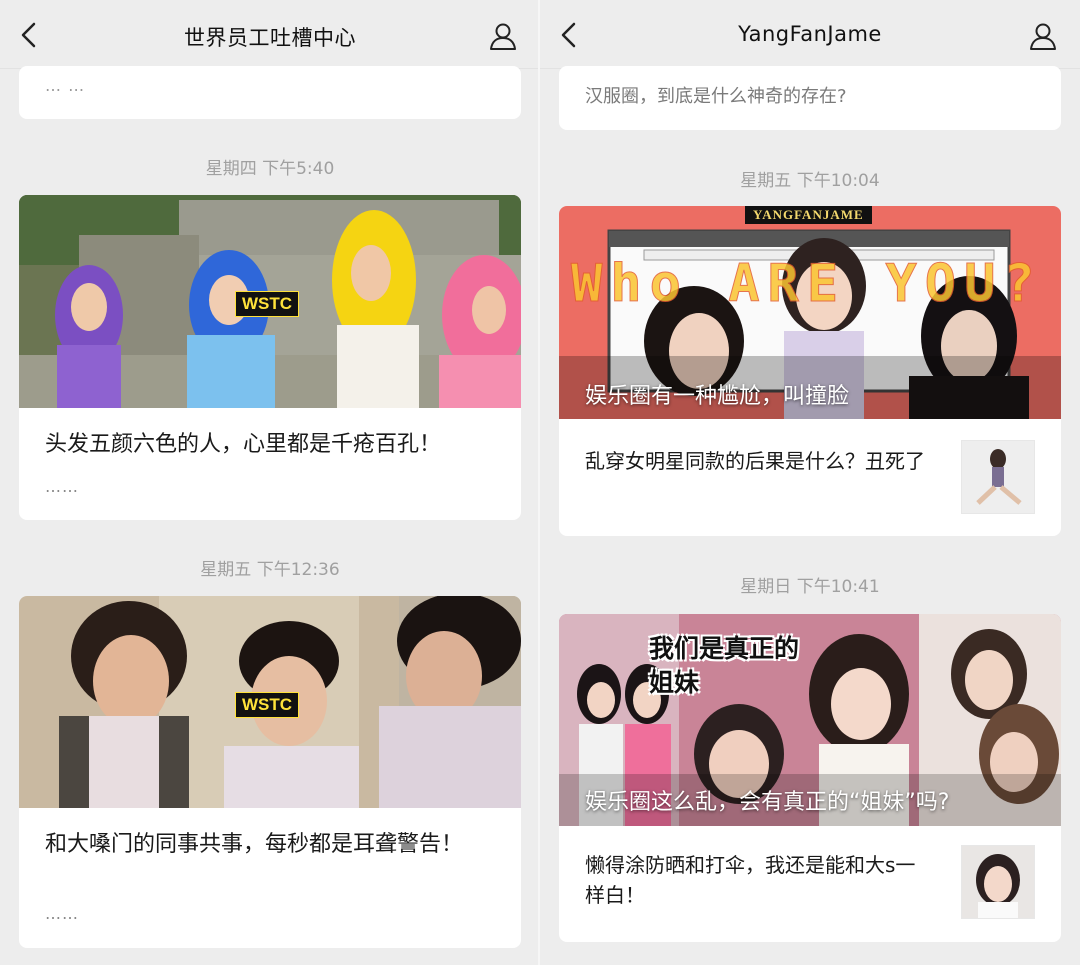 The height and width of the screenshot is (965, 1080). Describe the element at coordinates (767, 802) in the screenshot. I see `cover-caption: 娱乐圈这么乱，会有真正的“姐妹”吗?` at that location.